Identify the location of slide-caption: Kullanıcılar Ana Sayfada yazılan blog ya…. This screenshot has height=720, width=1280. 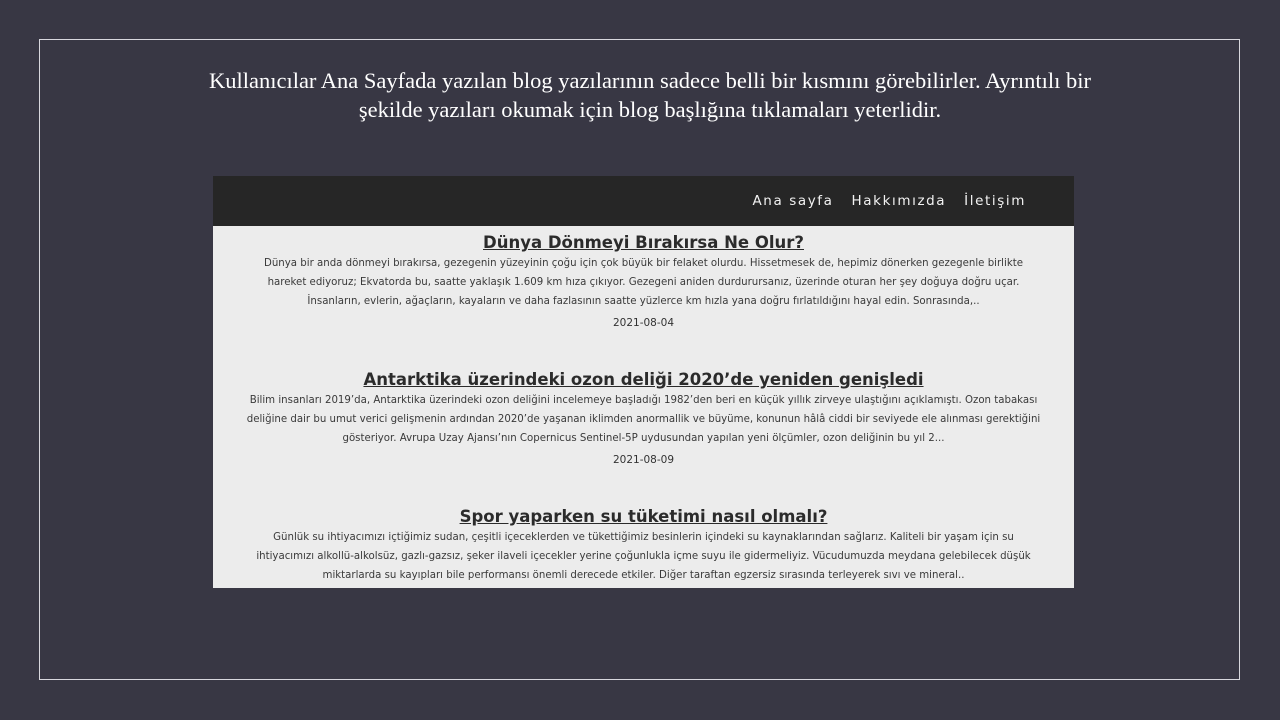
(650, 95).